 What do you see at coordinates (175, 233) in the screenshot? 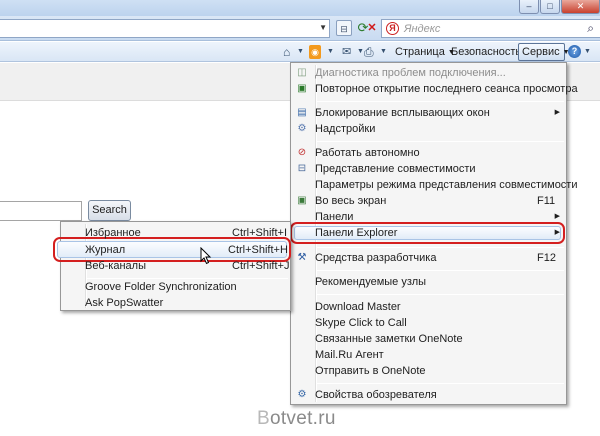
I see `menu-item-favorites: Избранное Ctrl+Shift+I` at bounding box center [175, 233].